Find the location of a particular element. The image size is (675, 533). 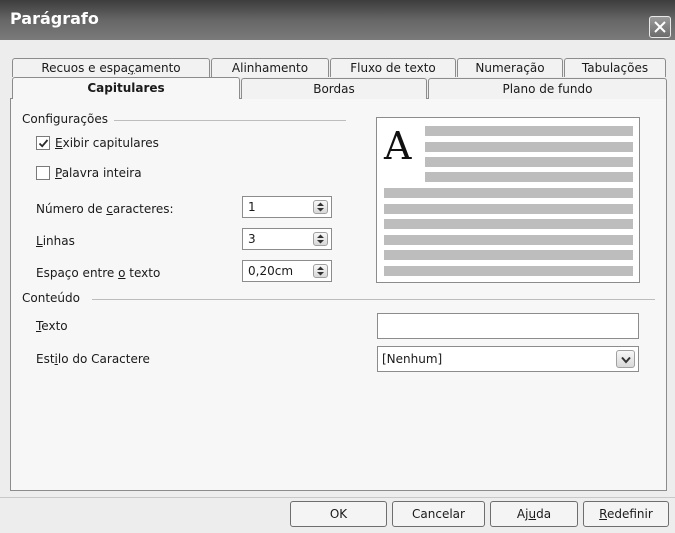

reset-label: Redefinir is located at coordinates (626, 514).